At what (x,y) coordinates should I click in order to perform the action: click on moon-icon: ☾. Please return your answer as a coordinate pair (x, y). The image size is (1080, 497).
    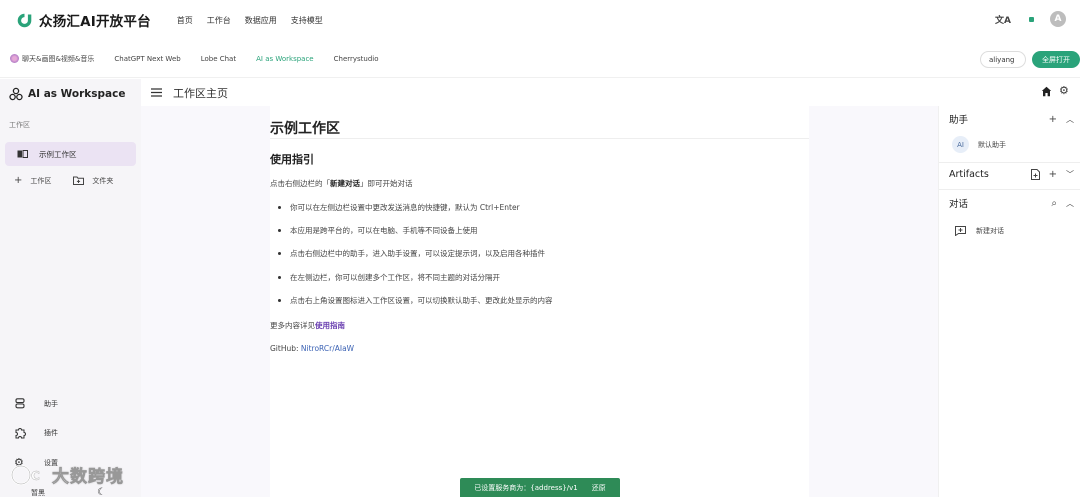
    Looking at the image, I should click on (101, 492).